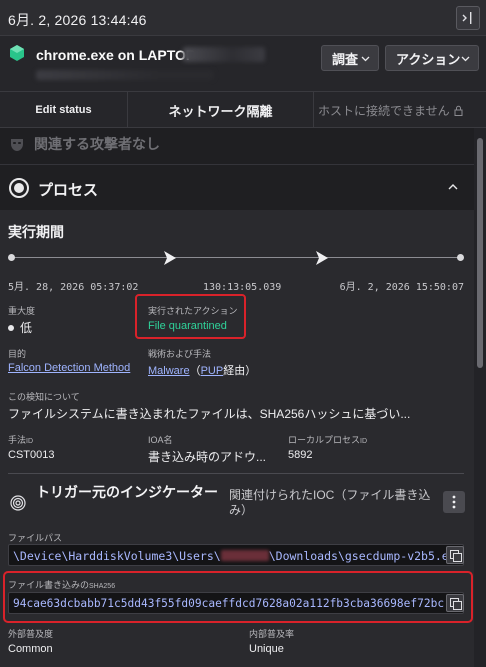  I want to click on internal-prevalence-label: 内部普及率, so click(272, 634).